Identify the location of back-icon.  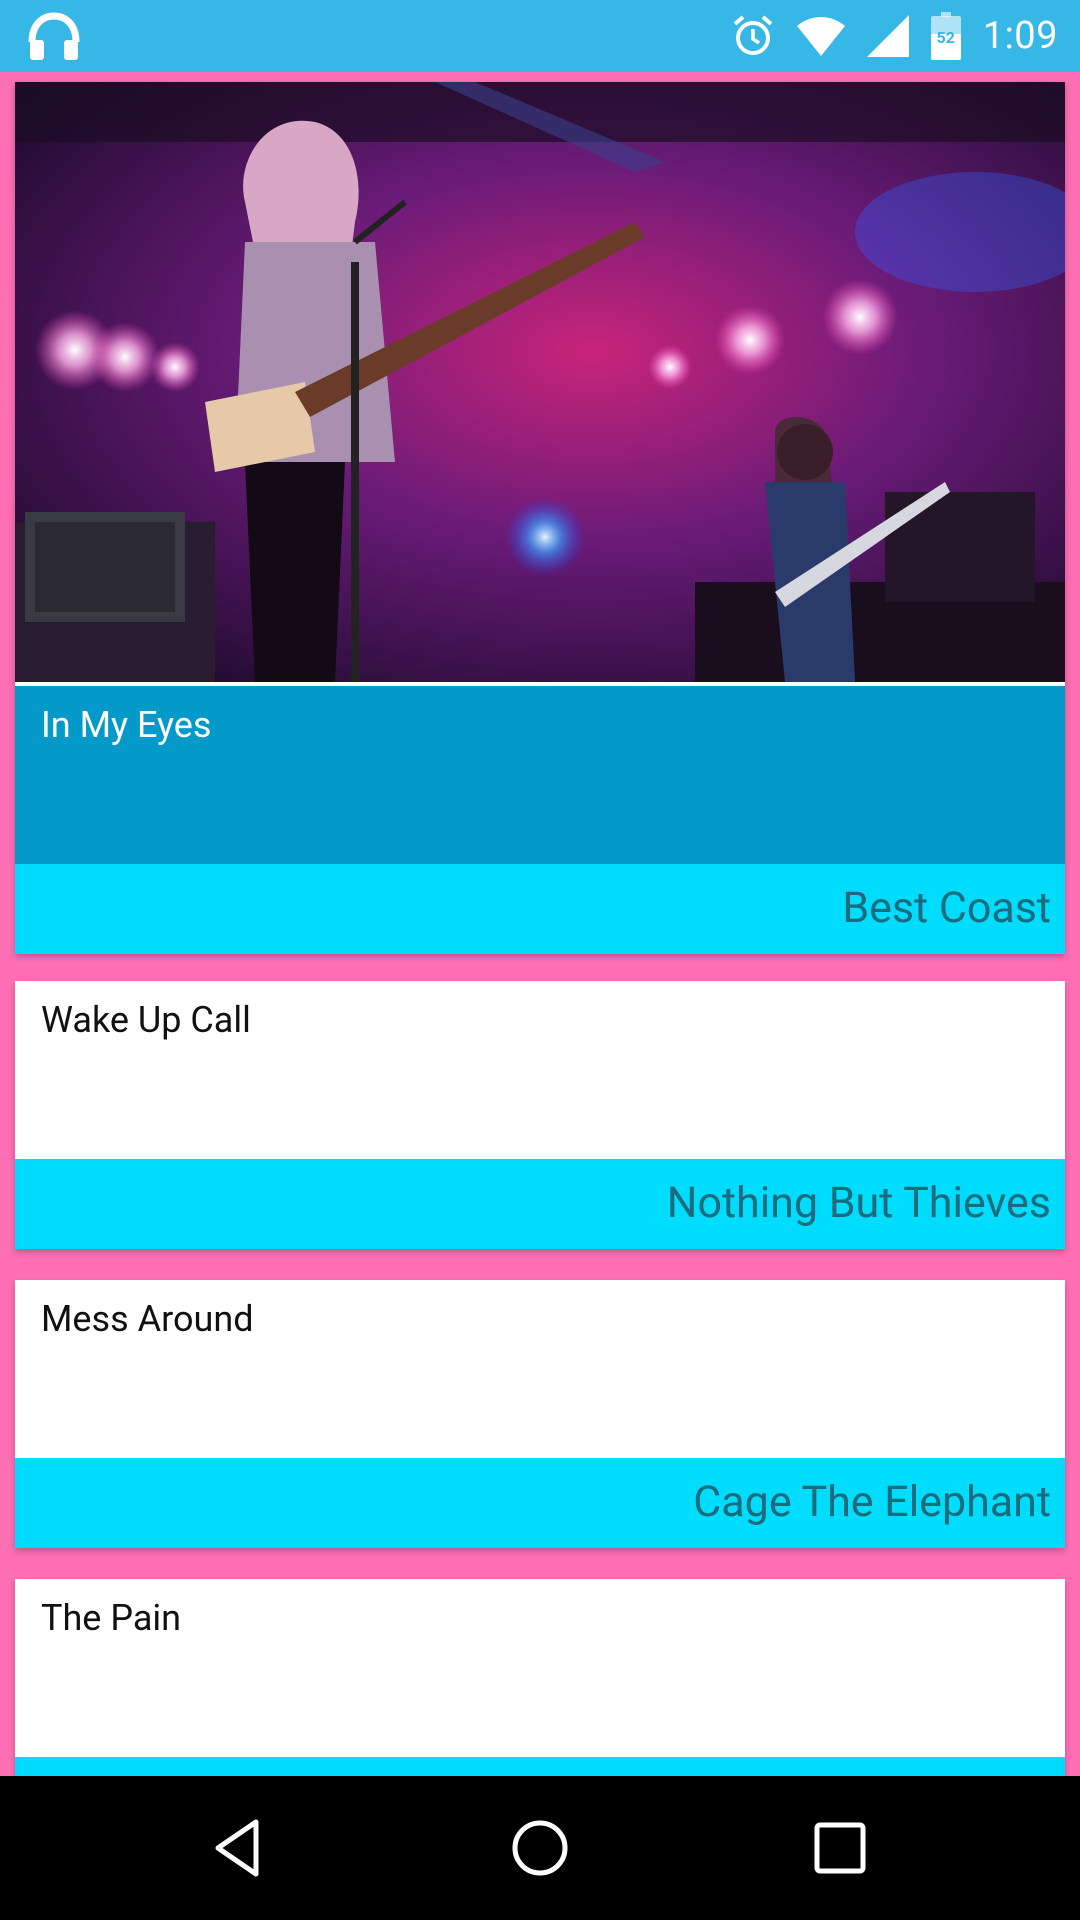
(240, 1848).